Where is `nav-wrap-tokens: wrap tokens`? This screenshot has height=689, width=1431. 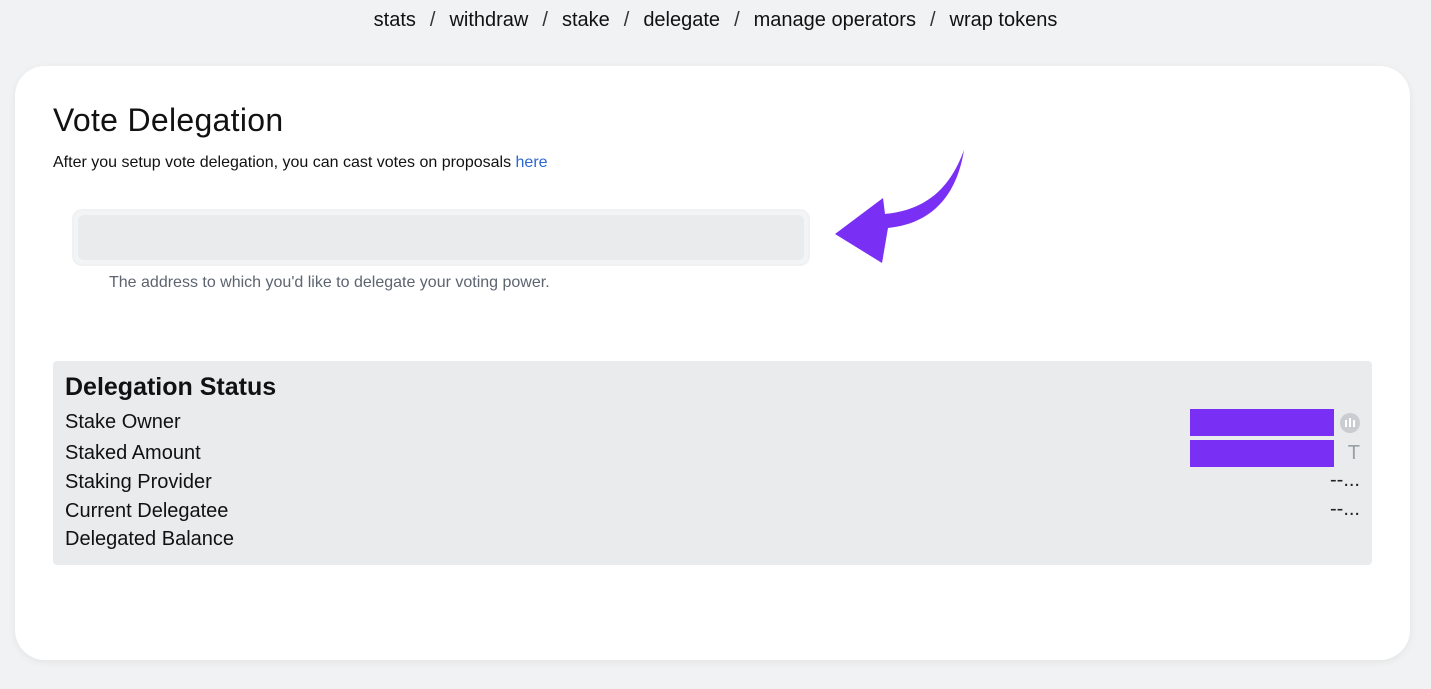 nav-wrap-tokens: wrap tokens is located at coordinates (1004, 20).